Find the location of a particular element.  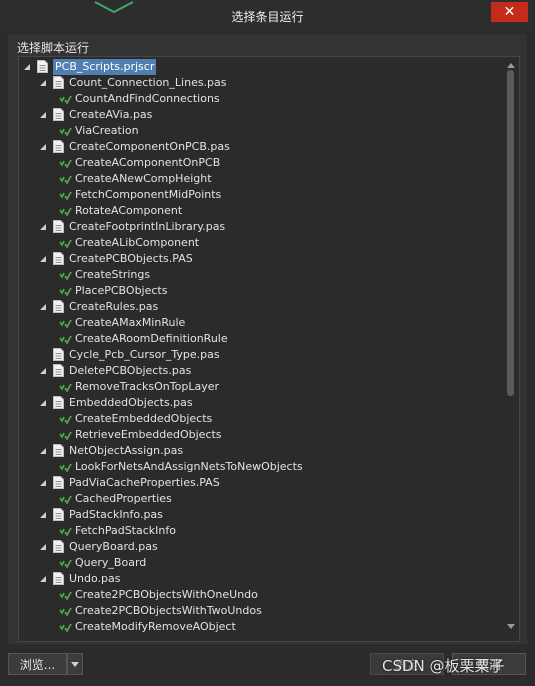

tree-item-procedure: ViaCreation is located at coordinates (263, 131).